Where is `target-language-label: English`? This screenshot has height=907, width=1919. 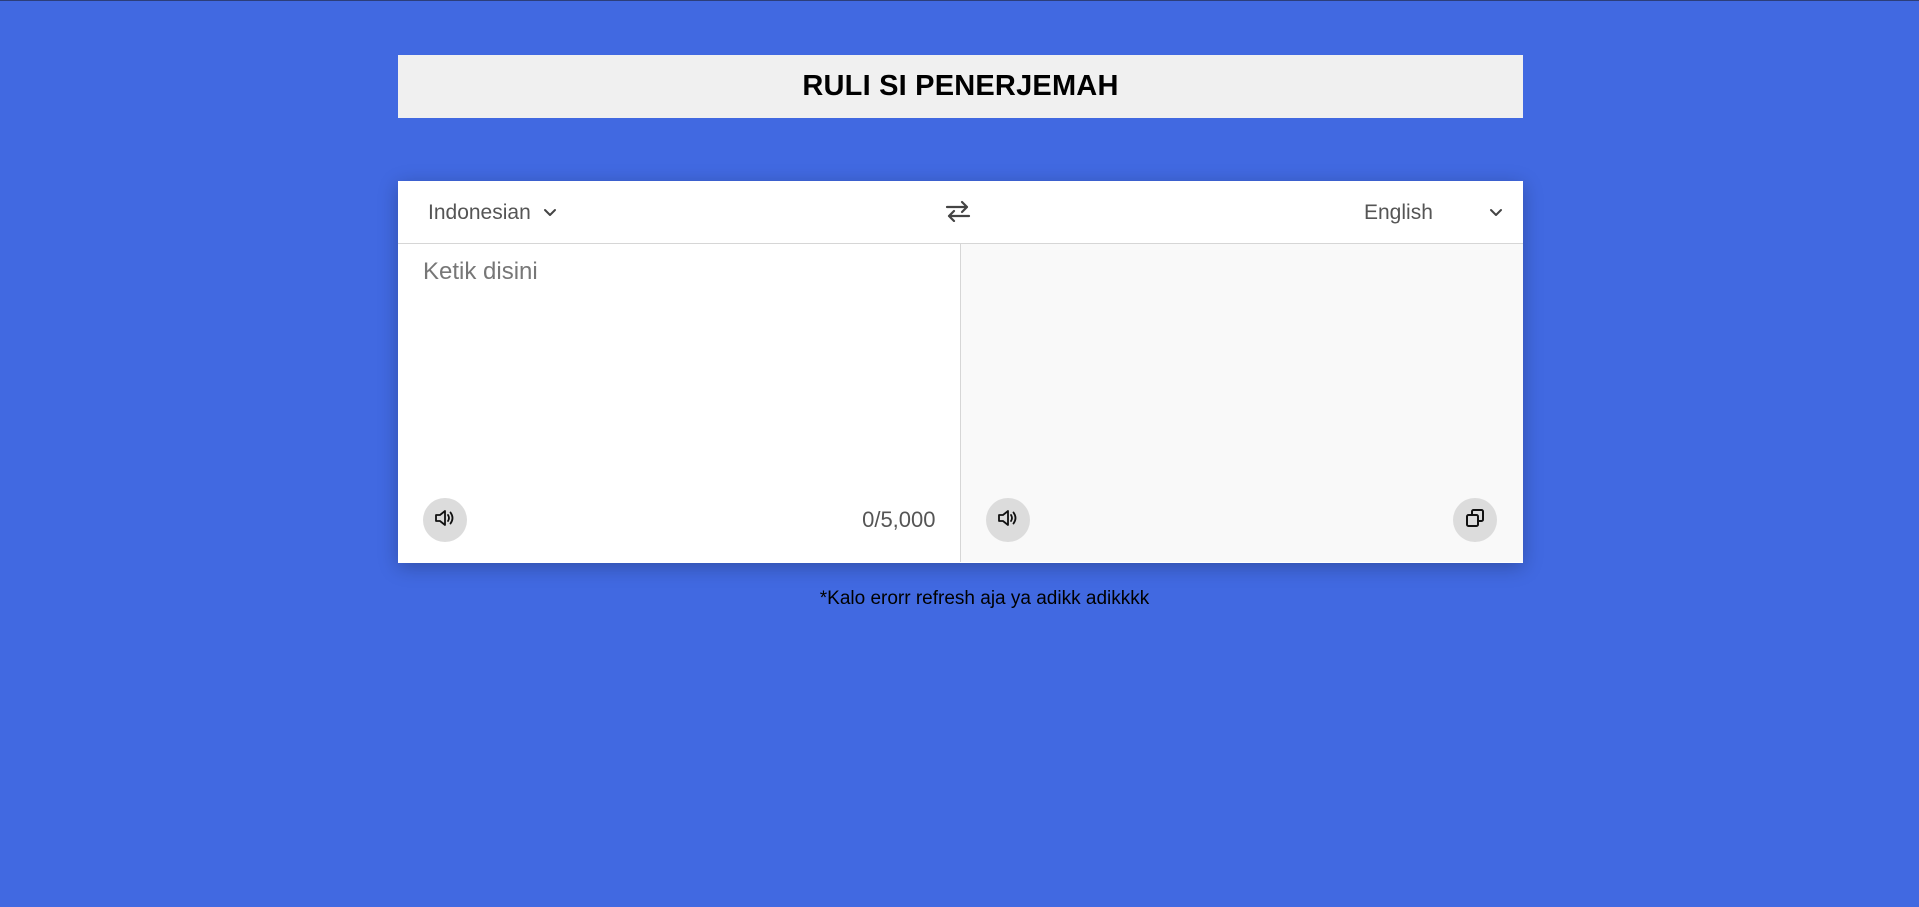 target-language-label: English is located at coordinates (1398, 212).